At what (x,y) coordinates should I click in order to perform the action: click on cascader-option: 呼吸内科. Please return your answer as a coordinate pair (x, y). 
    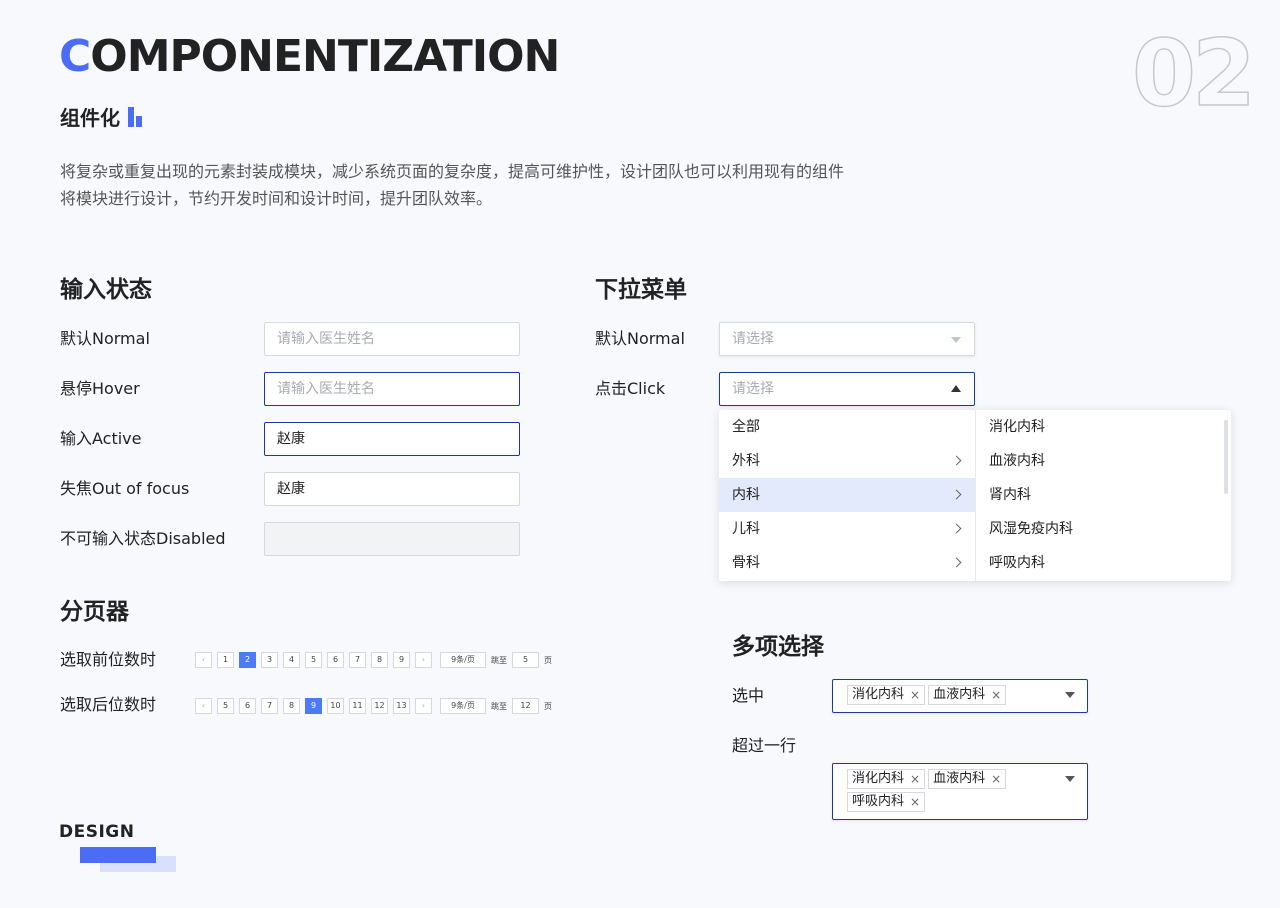
    Looking at the image, I should click on (1103, 563).